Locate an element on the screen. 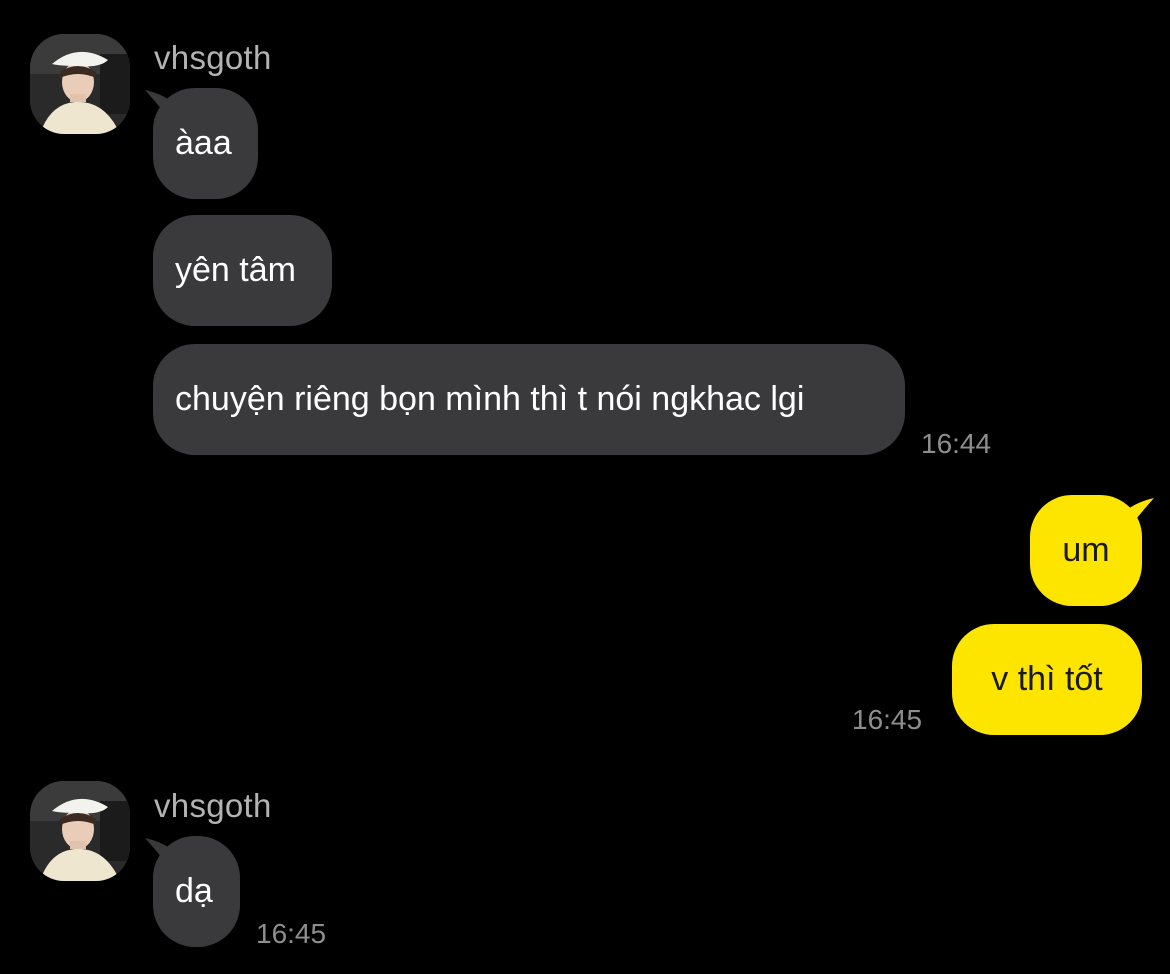  message-bubble: dạ is located at coordinates (196, 891).